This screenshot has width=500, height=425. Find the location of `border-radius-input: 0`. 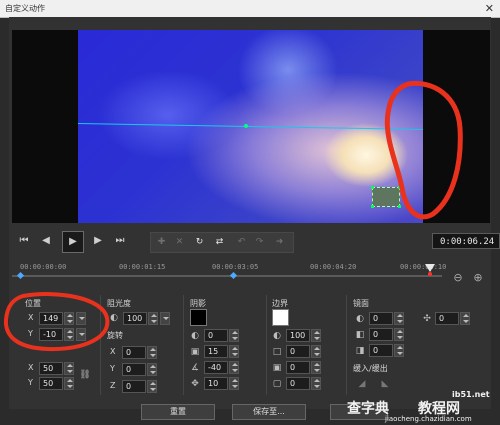

border-radius-input: 0 is located at coordinates (298, 383).